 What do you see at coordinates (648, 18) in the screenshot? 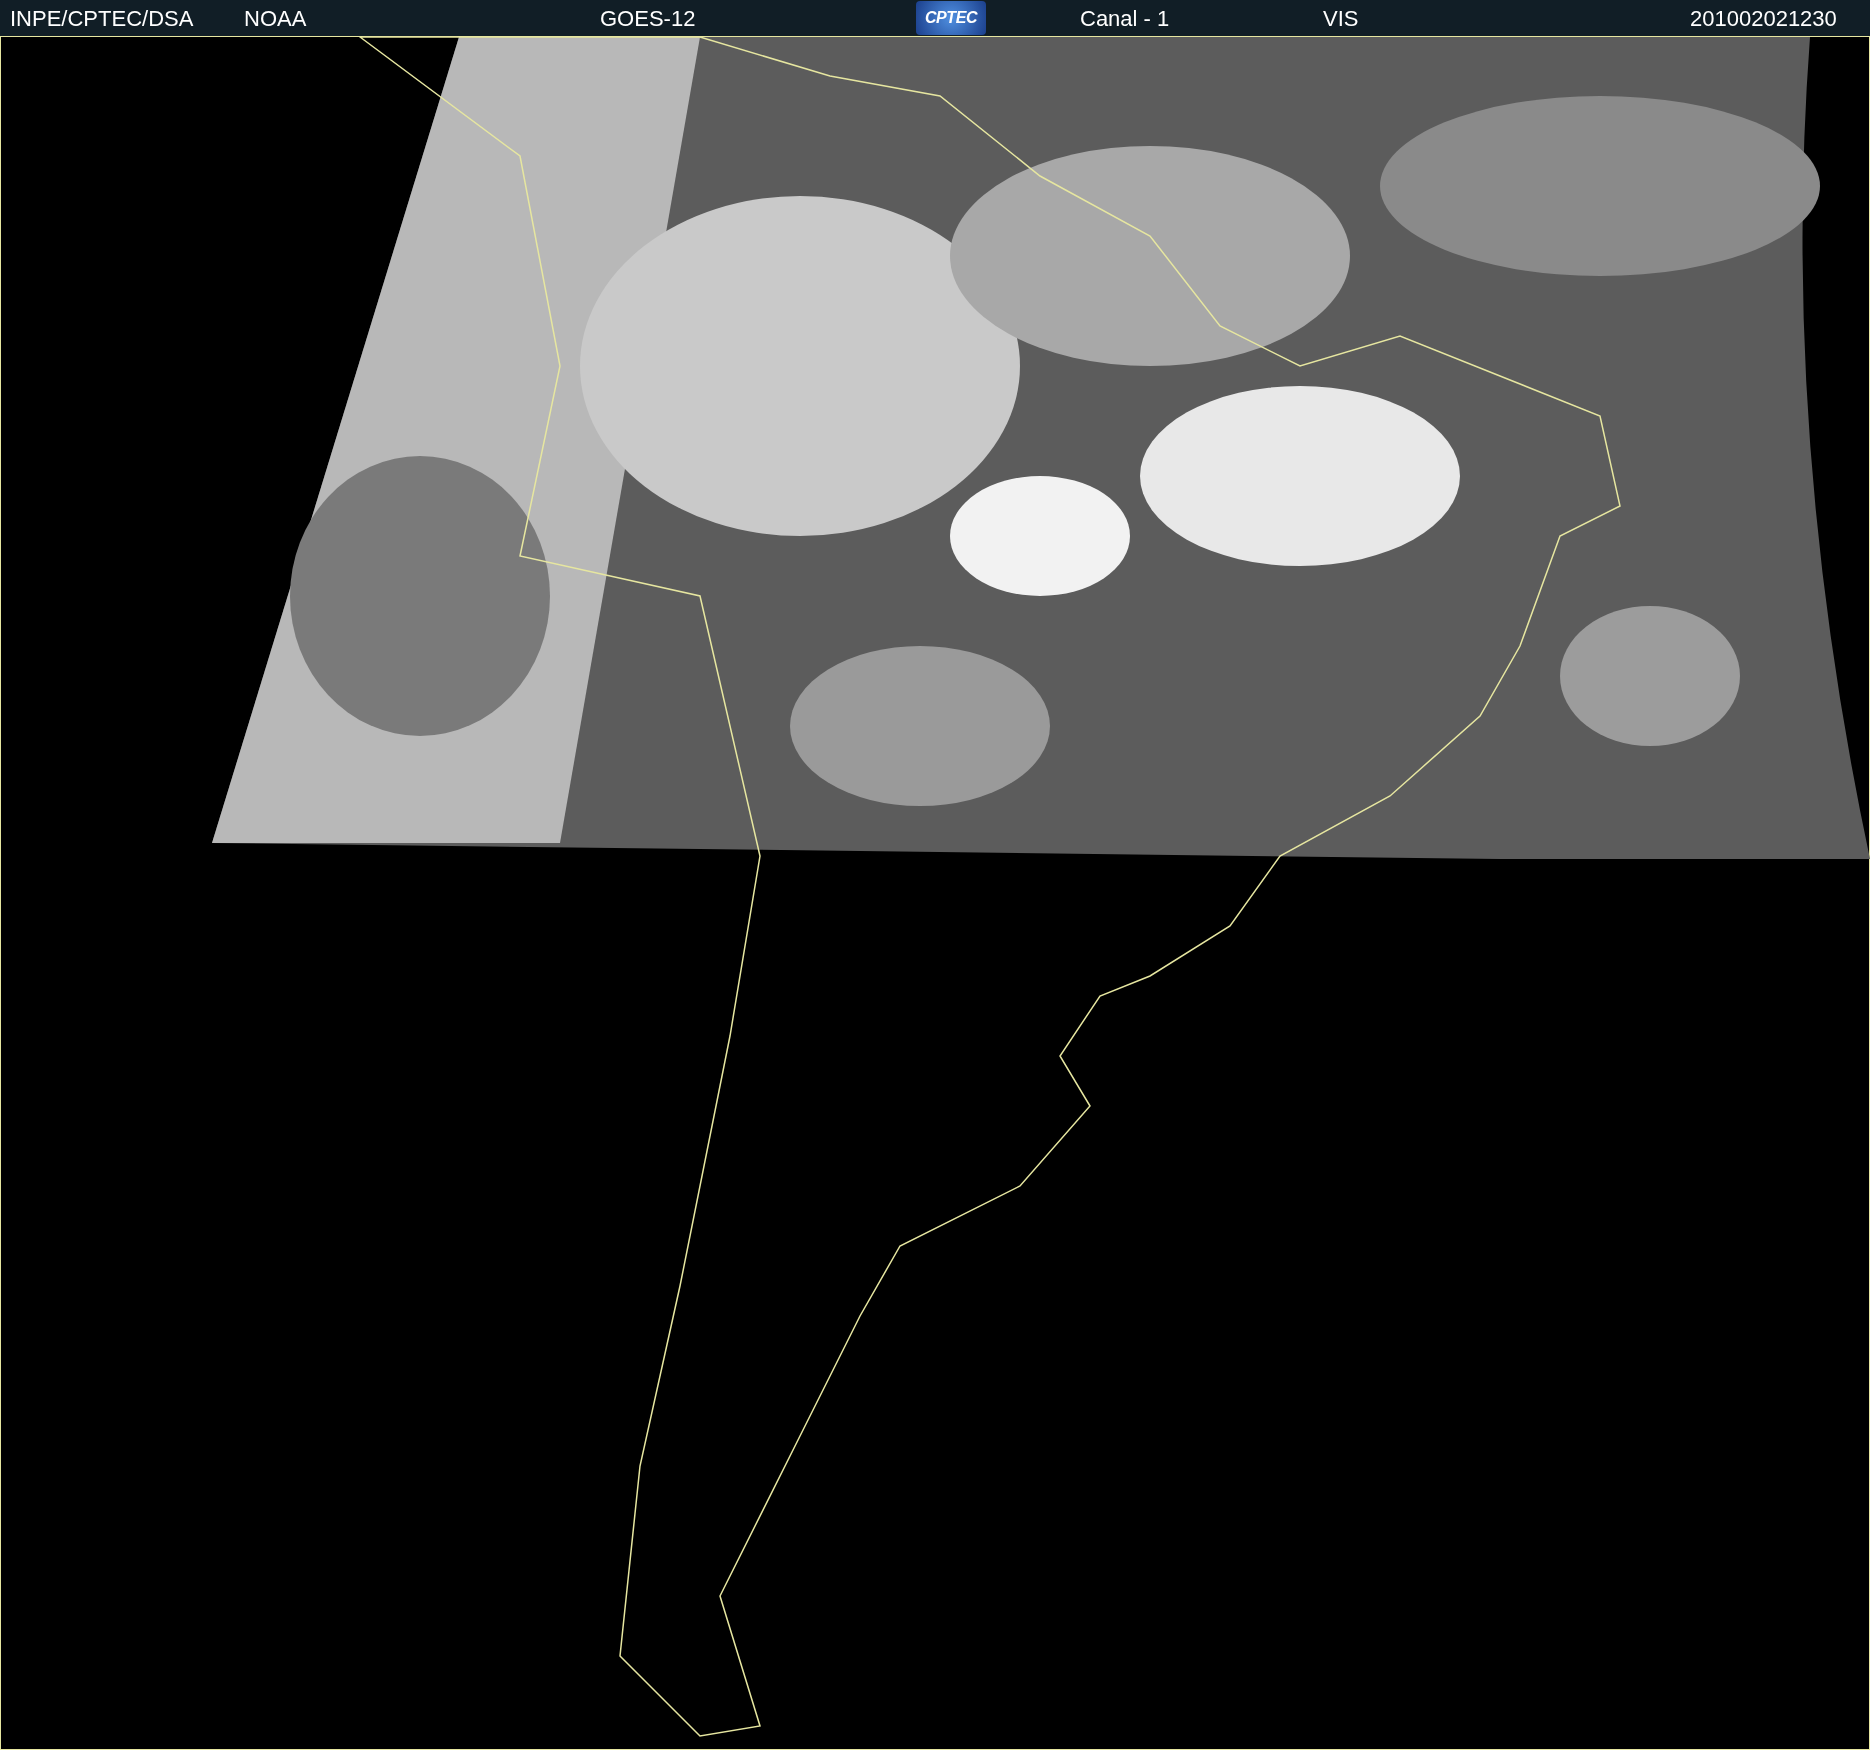
I see `header-label: GOES-12` at bounding box center [648, 18].